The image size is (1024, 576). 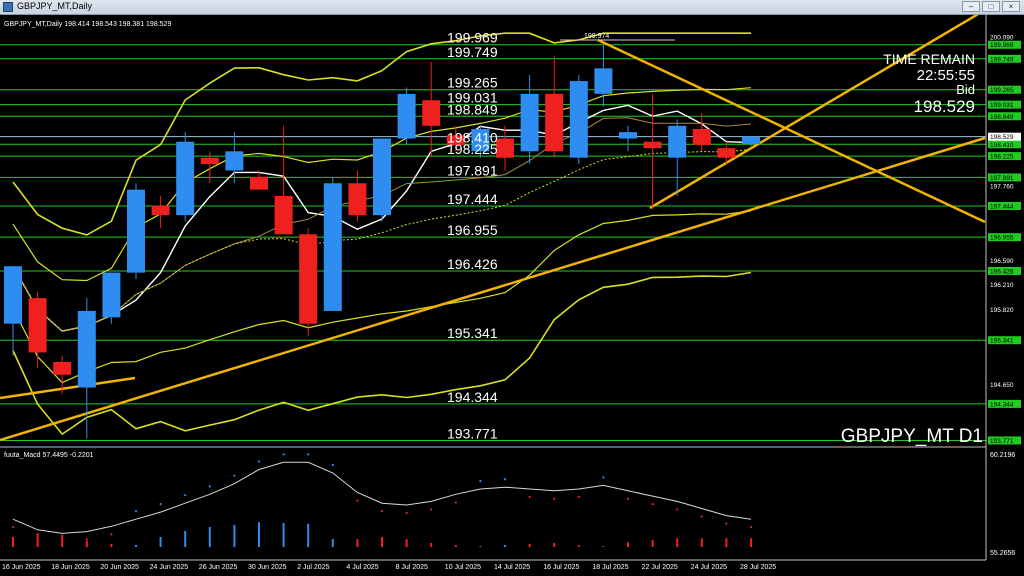 I want to click on date-label: 8 Jul 2025, so click(x=412, y=567).